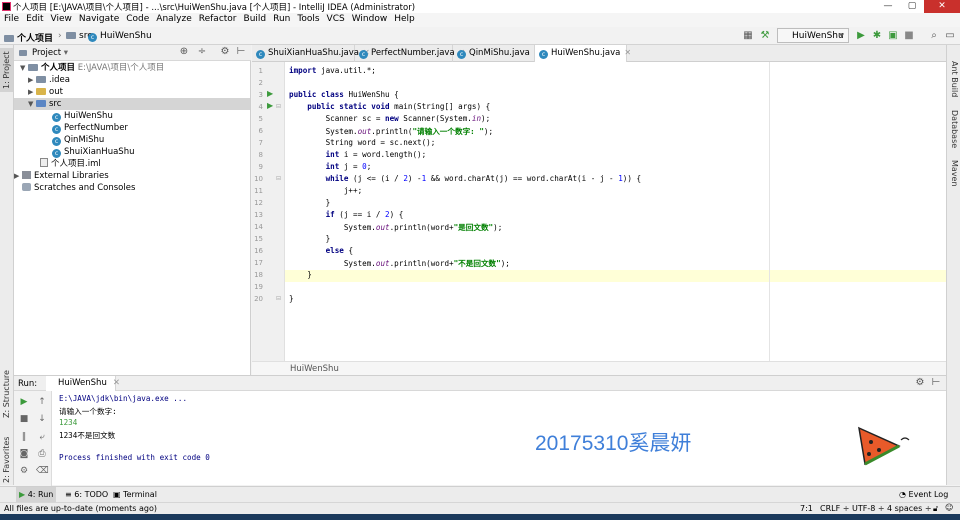 The width and height of the screenshot is (960, 520). Describe the element at coordinates (893, 36) in the screenshot. I see `coverage-icon: ▣` at that location.